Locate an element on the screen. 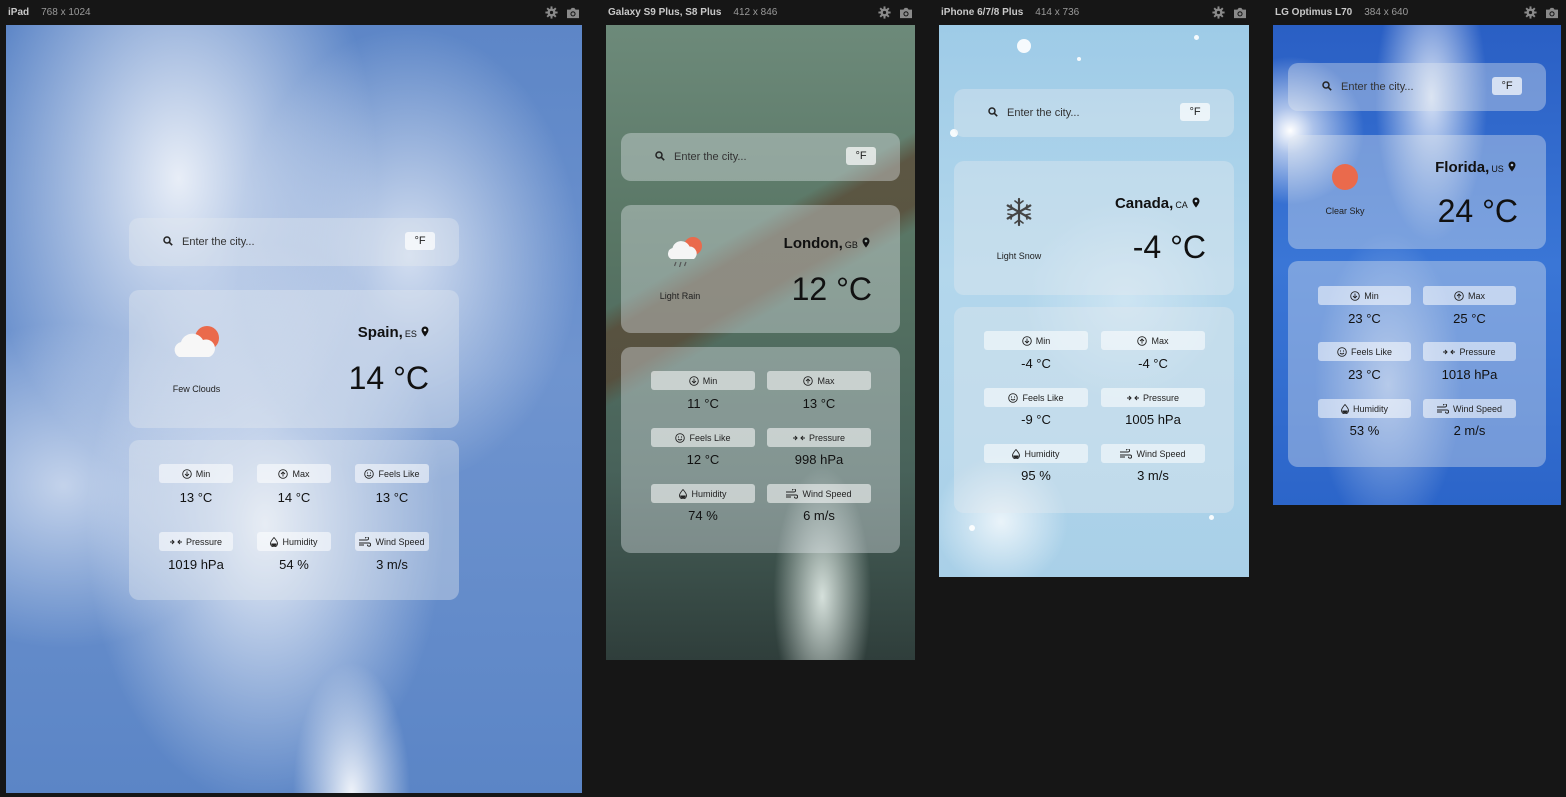 This screenshot has width=1566, height=797. wind-speed-value: 6 m/s is located at coordinates (819, 515).